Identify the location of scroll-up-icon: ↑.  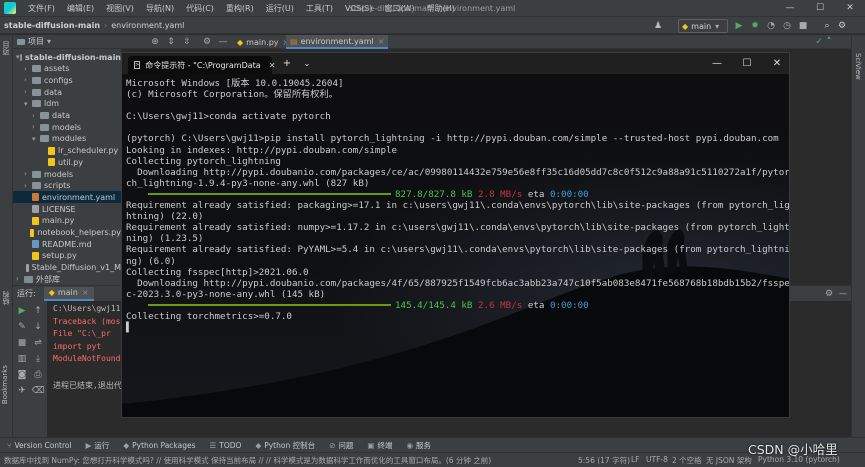
(38, 311).